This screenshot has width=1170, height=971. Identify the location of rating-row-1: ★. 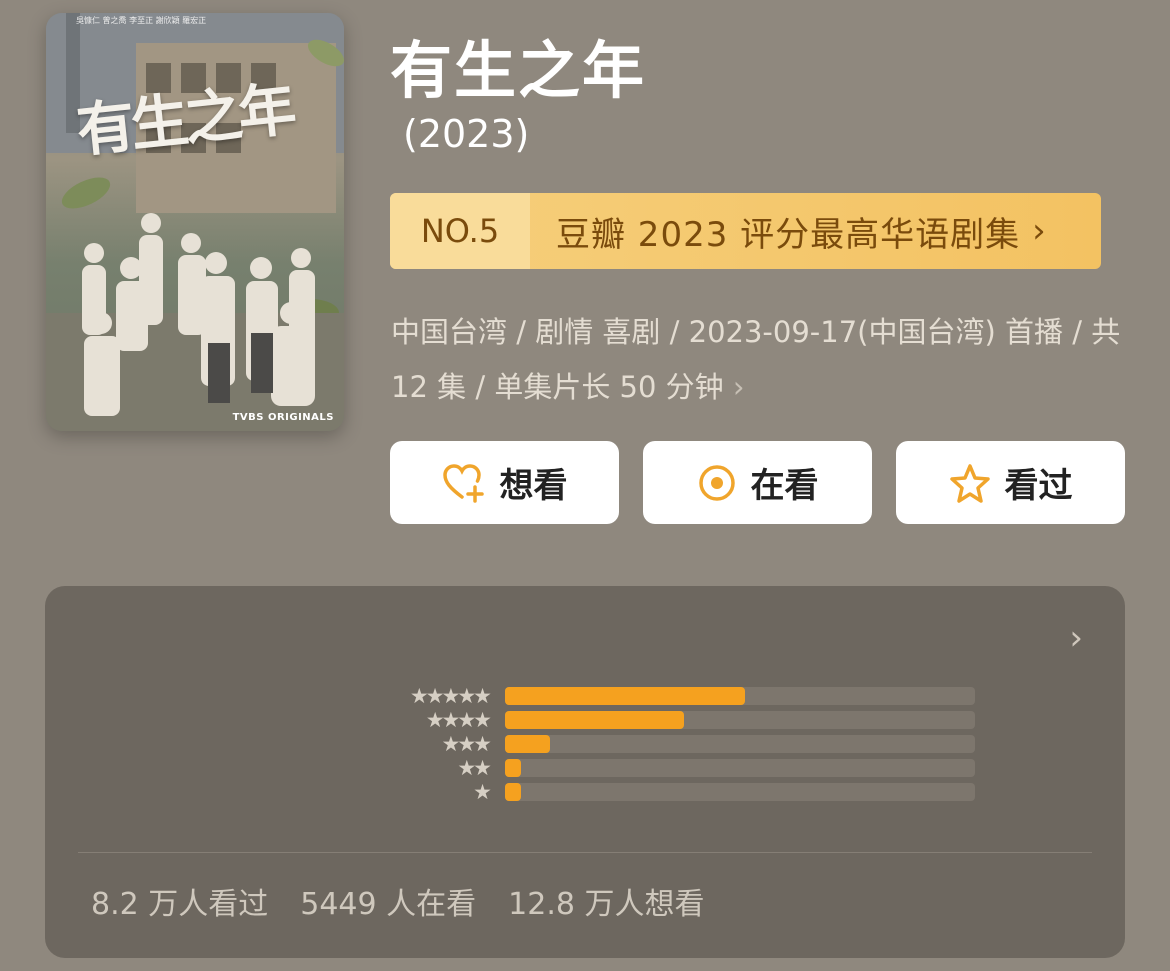
(675, 792).